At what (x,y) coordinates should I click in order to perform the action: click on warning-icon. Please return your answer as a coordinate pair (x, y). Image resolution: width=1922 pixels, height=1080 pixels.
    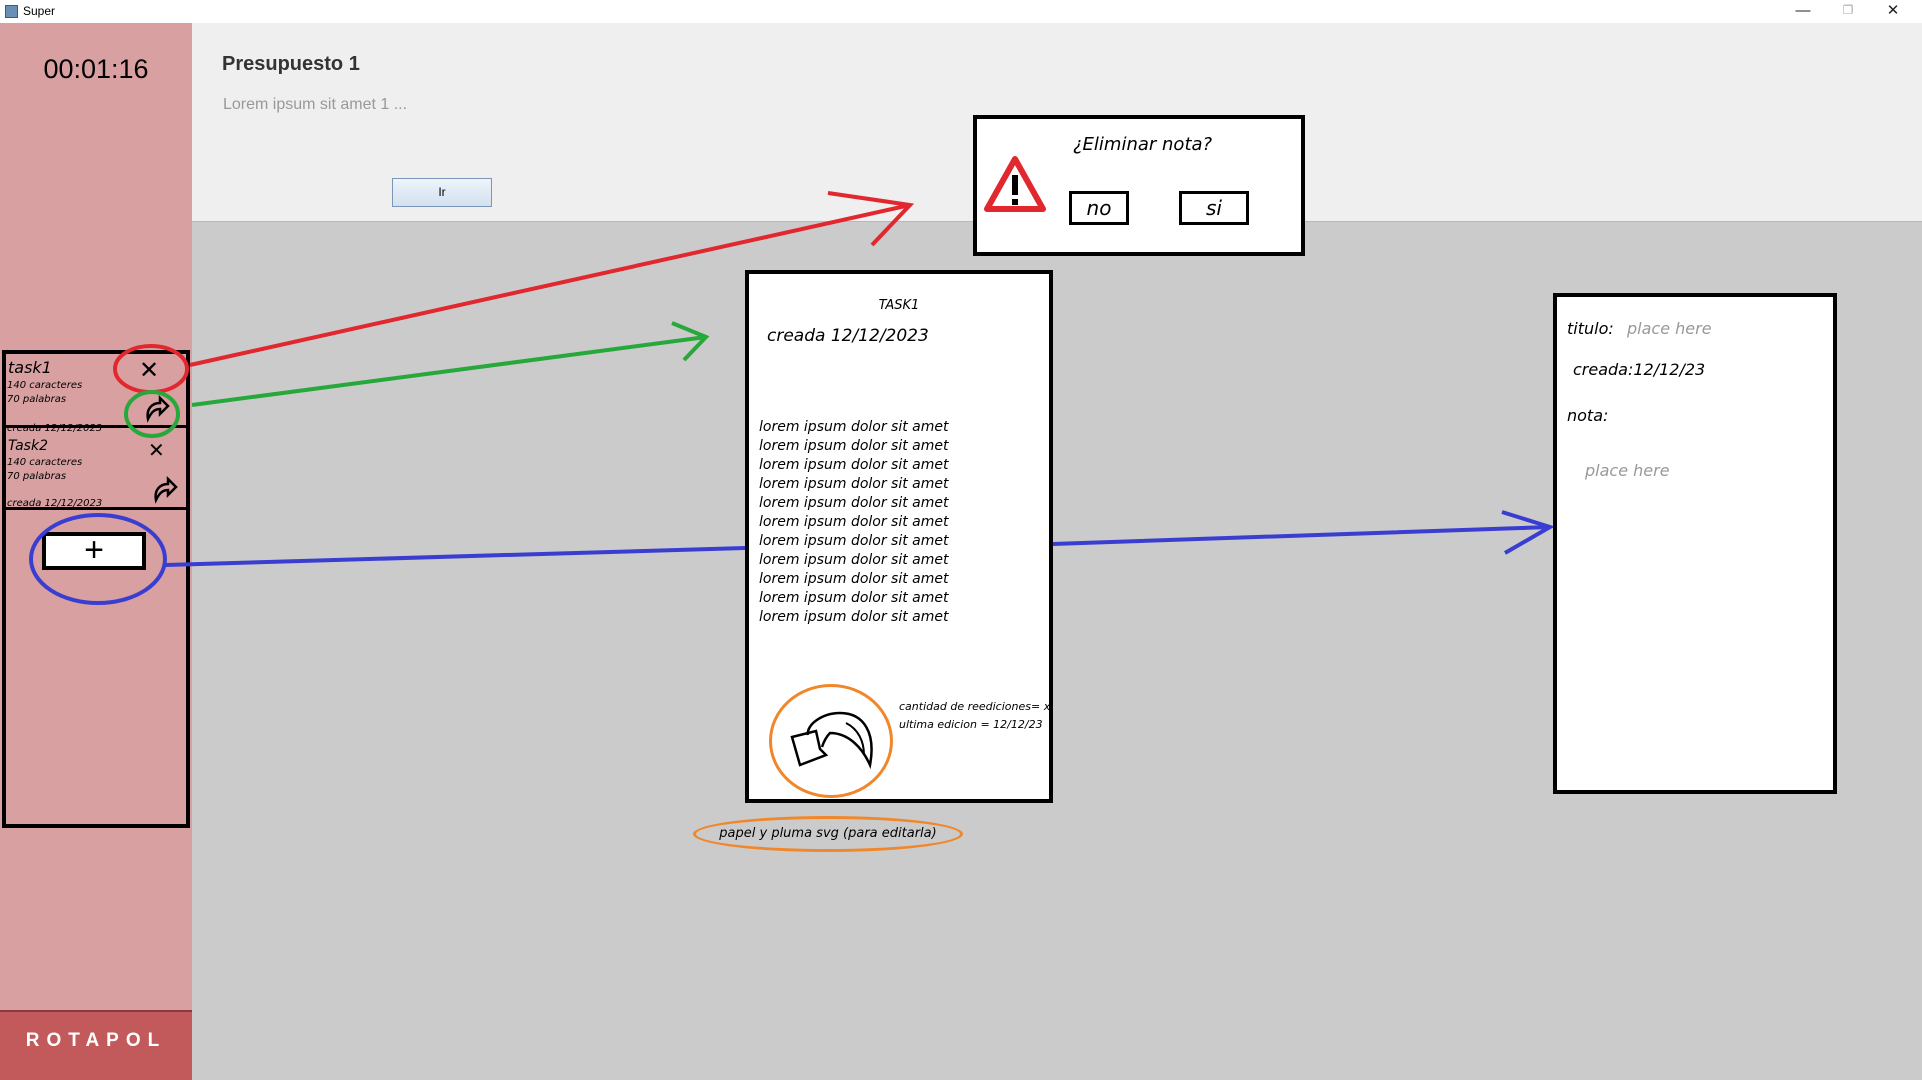
    Looking at the image, I should click on (1015, 184).